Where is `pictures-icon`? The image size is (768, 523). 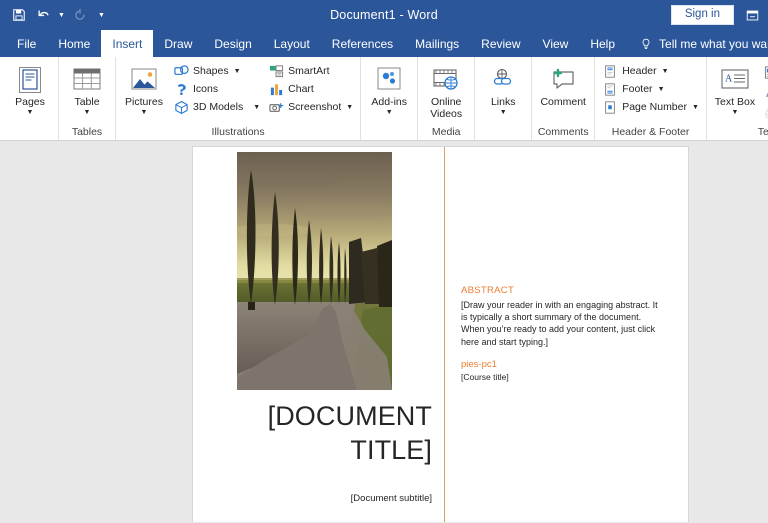
pictures-icon is located at coordinates (144, 80).